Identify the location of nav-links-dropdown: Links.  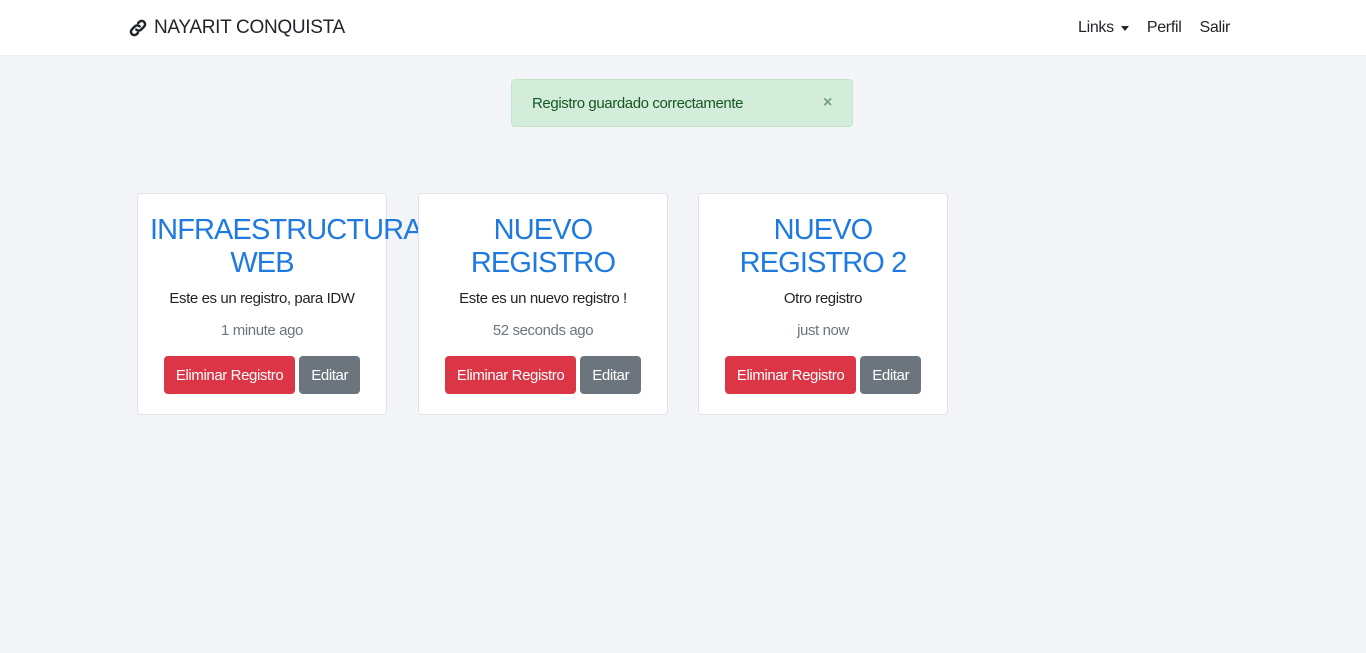
(1103, 28).